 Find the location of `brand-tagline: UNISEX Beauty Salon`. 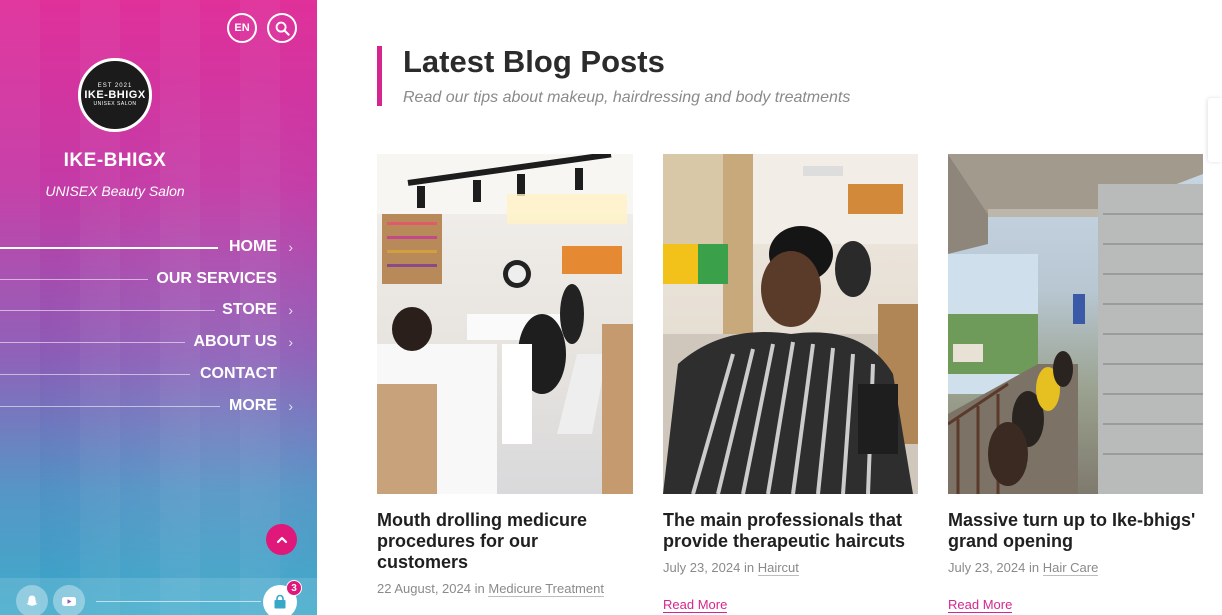

brand-tagline: UNISEX Beauty Salon is located at coordinates (115, 191).